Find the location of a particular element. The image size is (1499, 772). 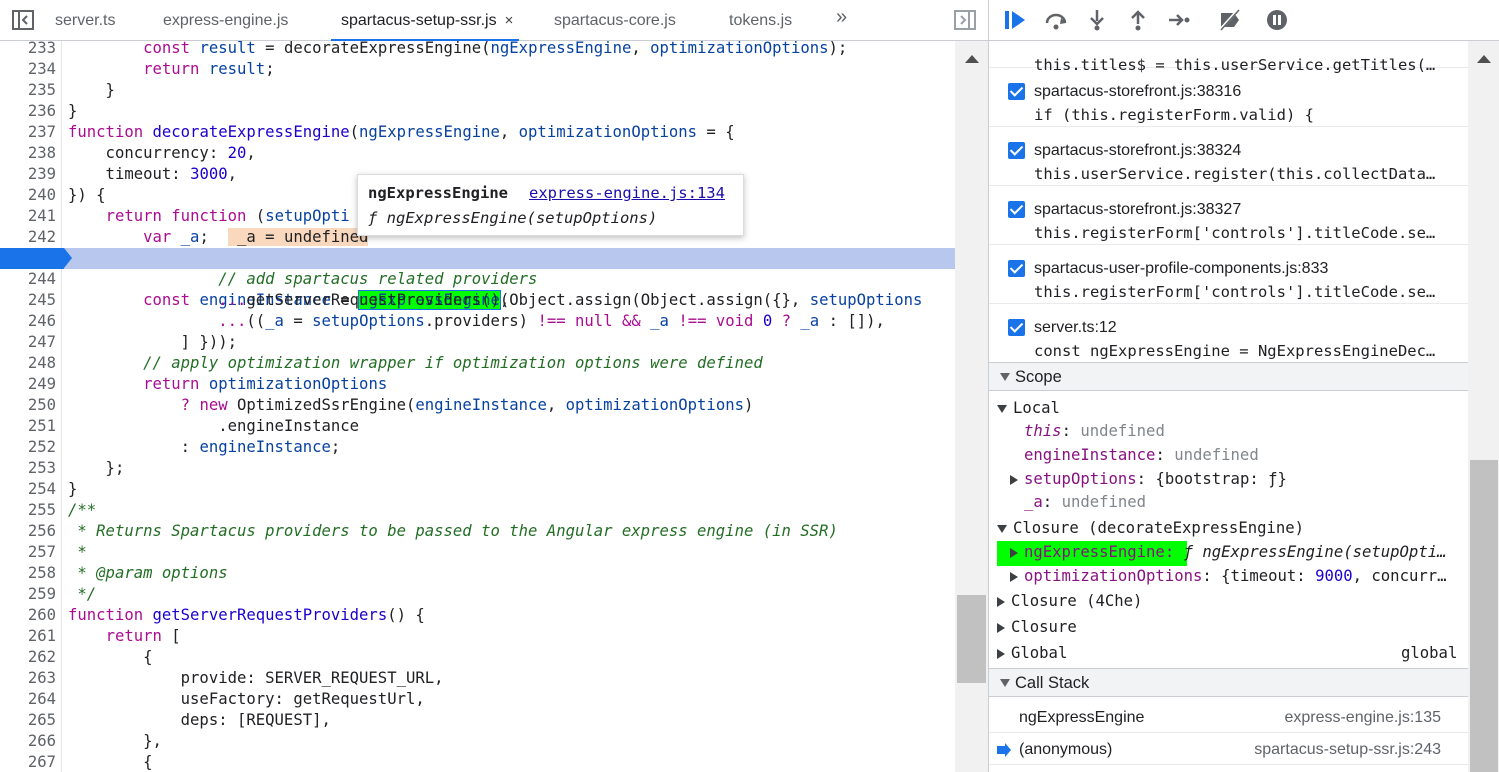

tab-tokens-js: tokens.js is located at coordinates (760, 20).